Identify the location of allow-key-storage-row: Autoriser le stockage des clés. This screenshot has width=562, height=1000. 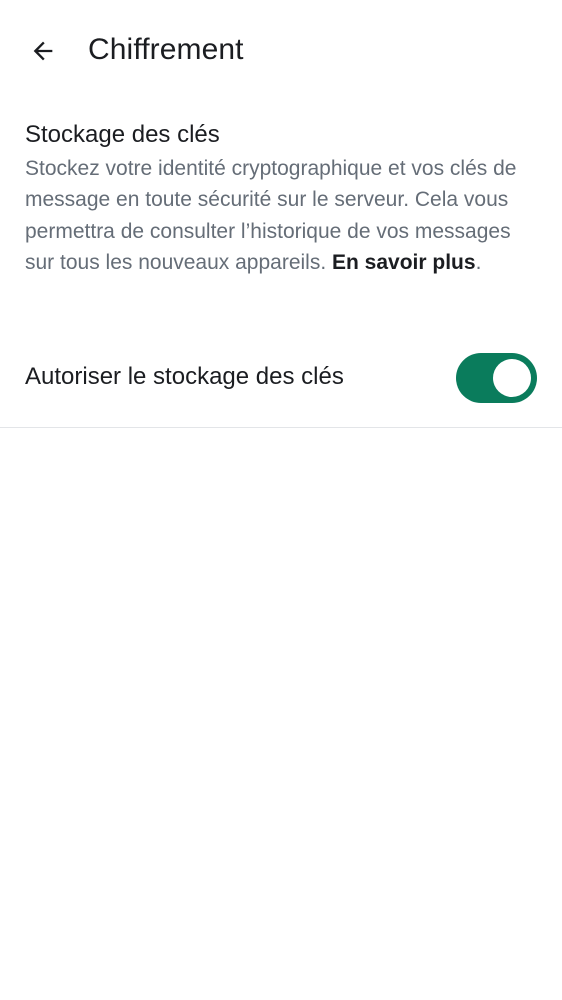
(281, 383).